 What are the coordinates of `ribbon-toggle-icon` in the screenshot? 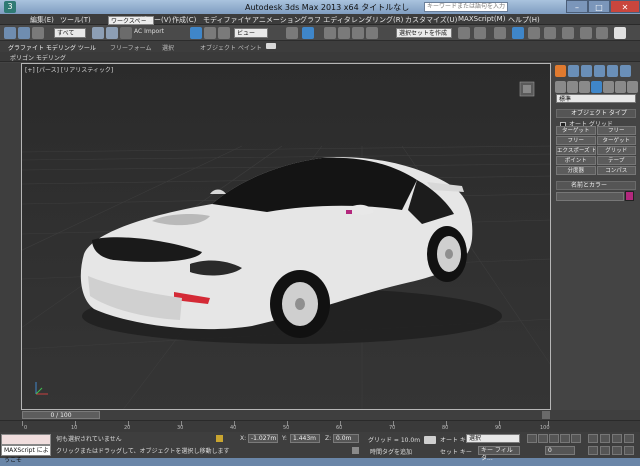 It's located at (271, 46).